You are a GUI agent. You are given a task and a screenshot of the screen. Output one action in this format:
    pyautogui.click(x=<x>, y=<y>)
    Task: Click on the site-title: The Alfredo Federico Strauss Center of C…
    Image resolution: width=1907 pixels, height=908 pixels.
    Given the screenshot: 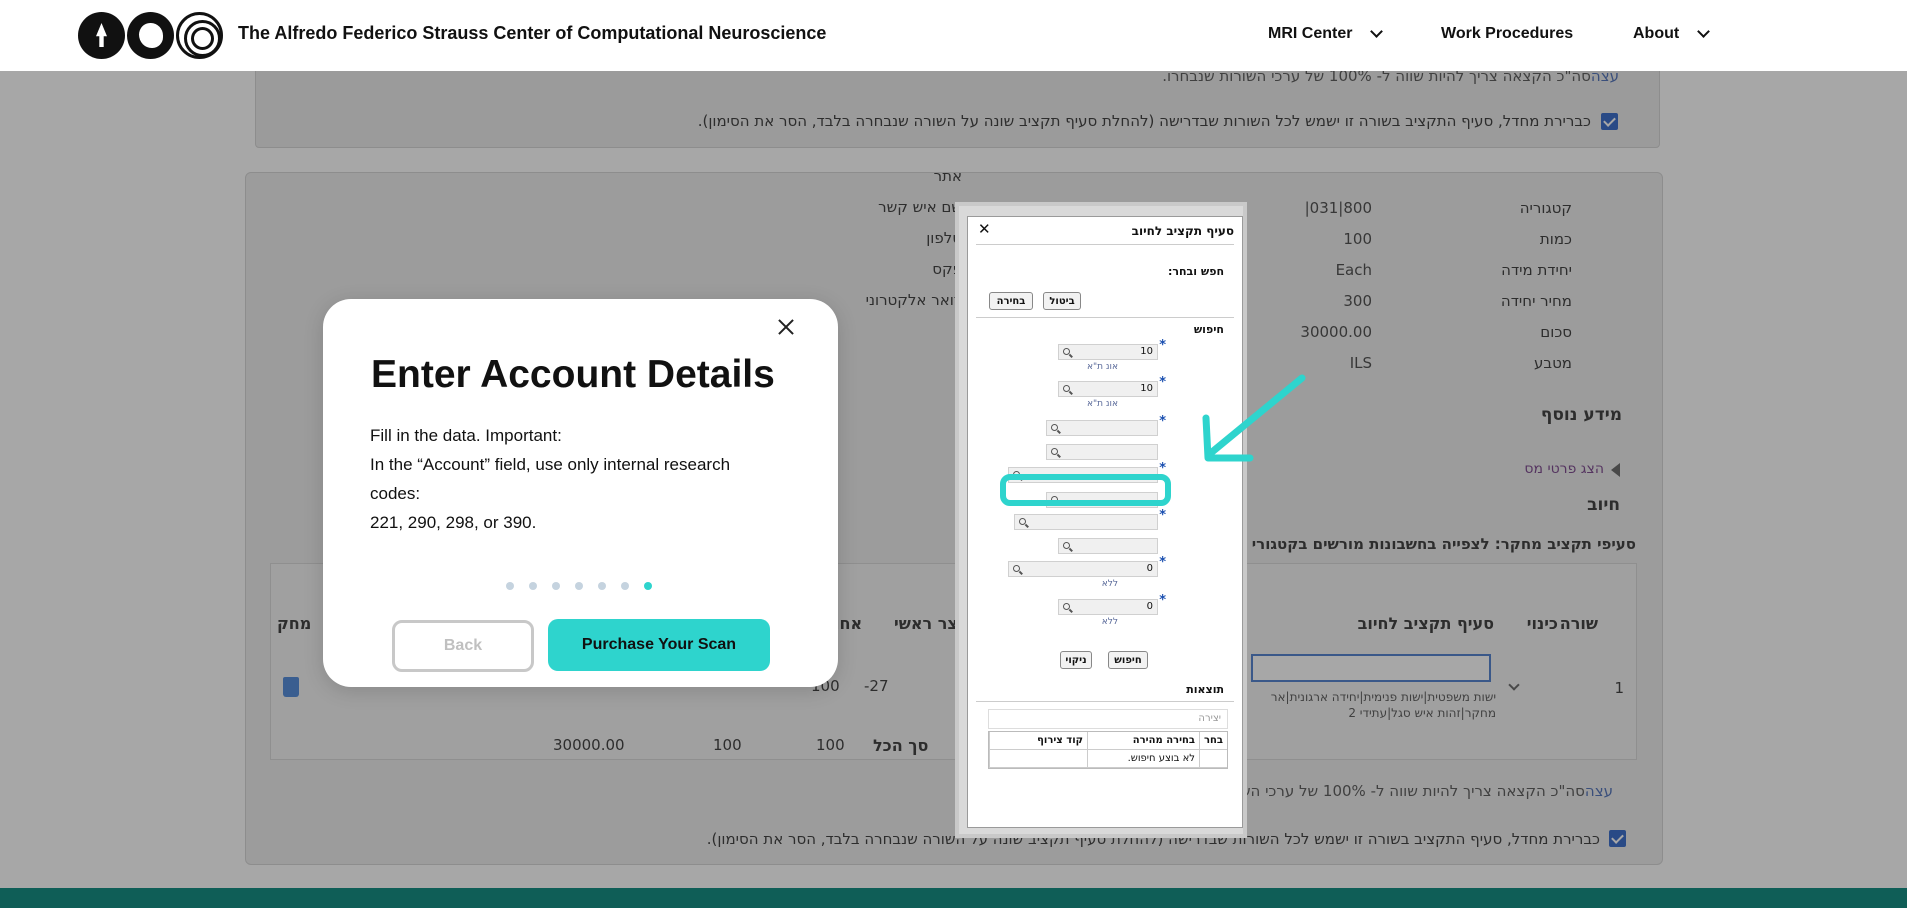 What is the action you would take?
    pyautogui.click(x=532, y=33)
    